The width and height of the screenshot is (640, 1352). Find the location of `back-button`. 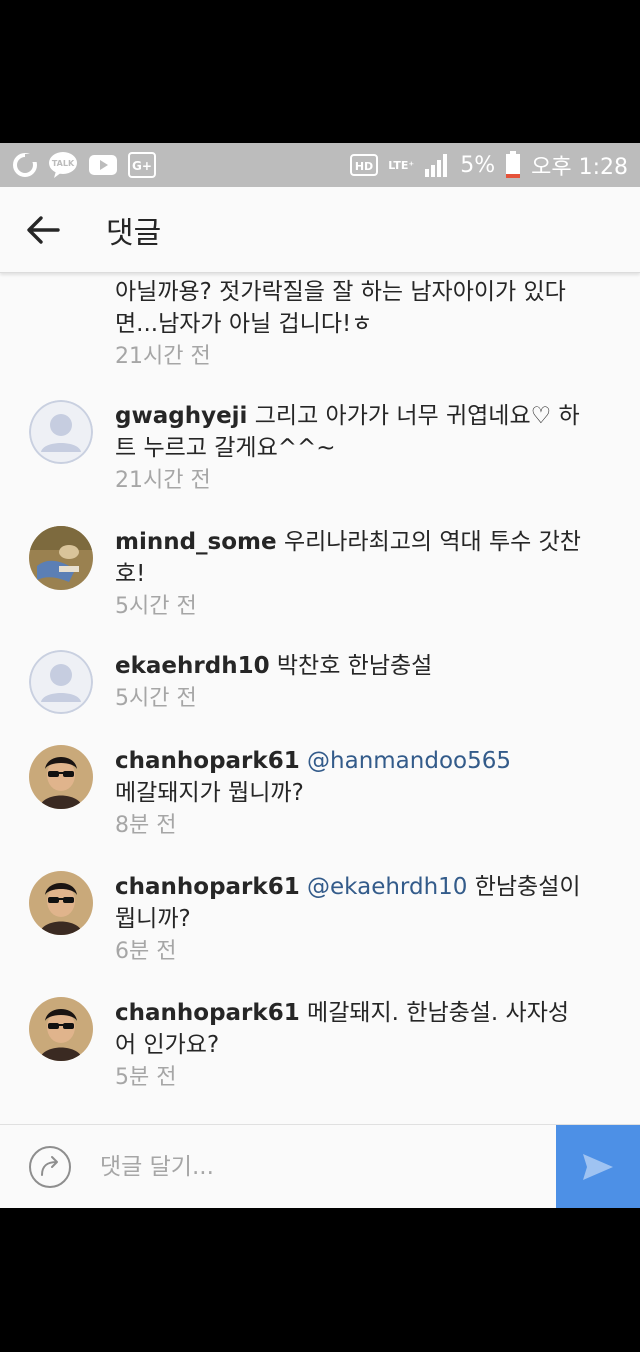

back-button is located at coordinates (43, 230).